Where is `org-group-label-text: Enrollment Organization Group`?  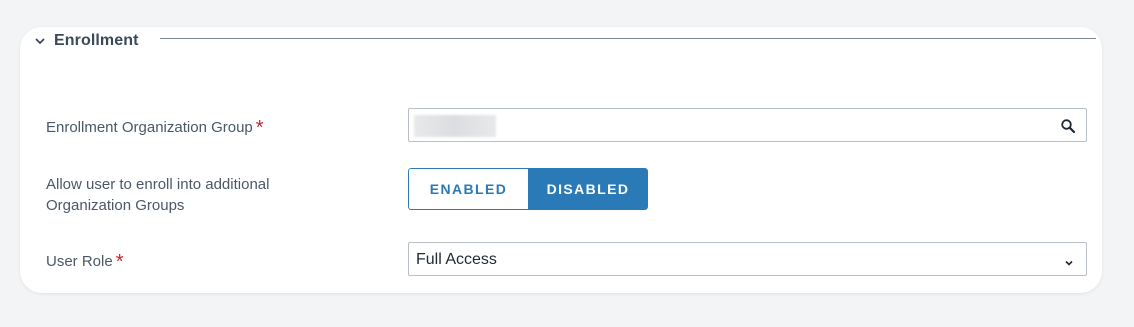 org-group-label-text: Enrollment Organization Group is located at coordinates (149, 127).